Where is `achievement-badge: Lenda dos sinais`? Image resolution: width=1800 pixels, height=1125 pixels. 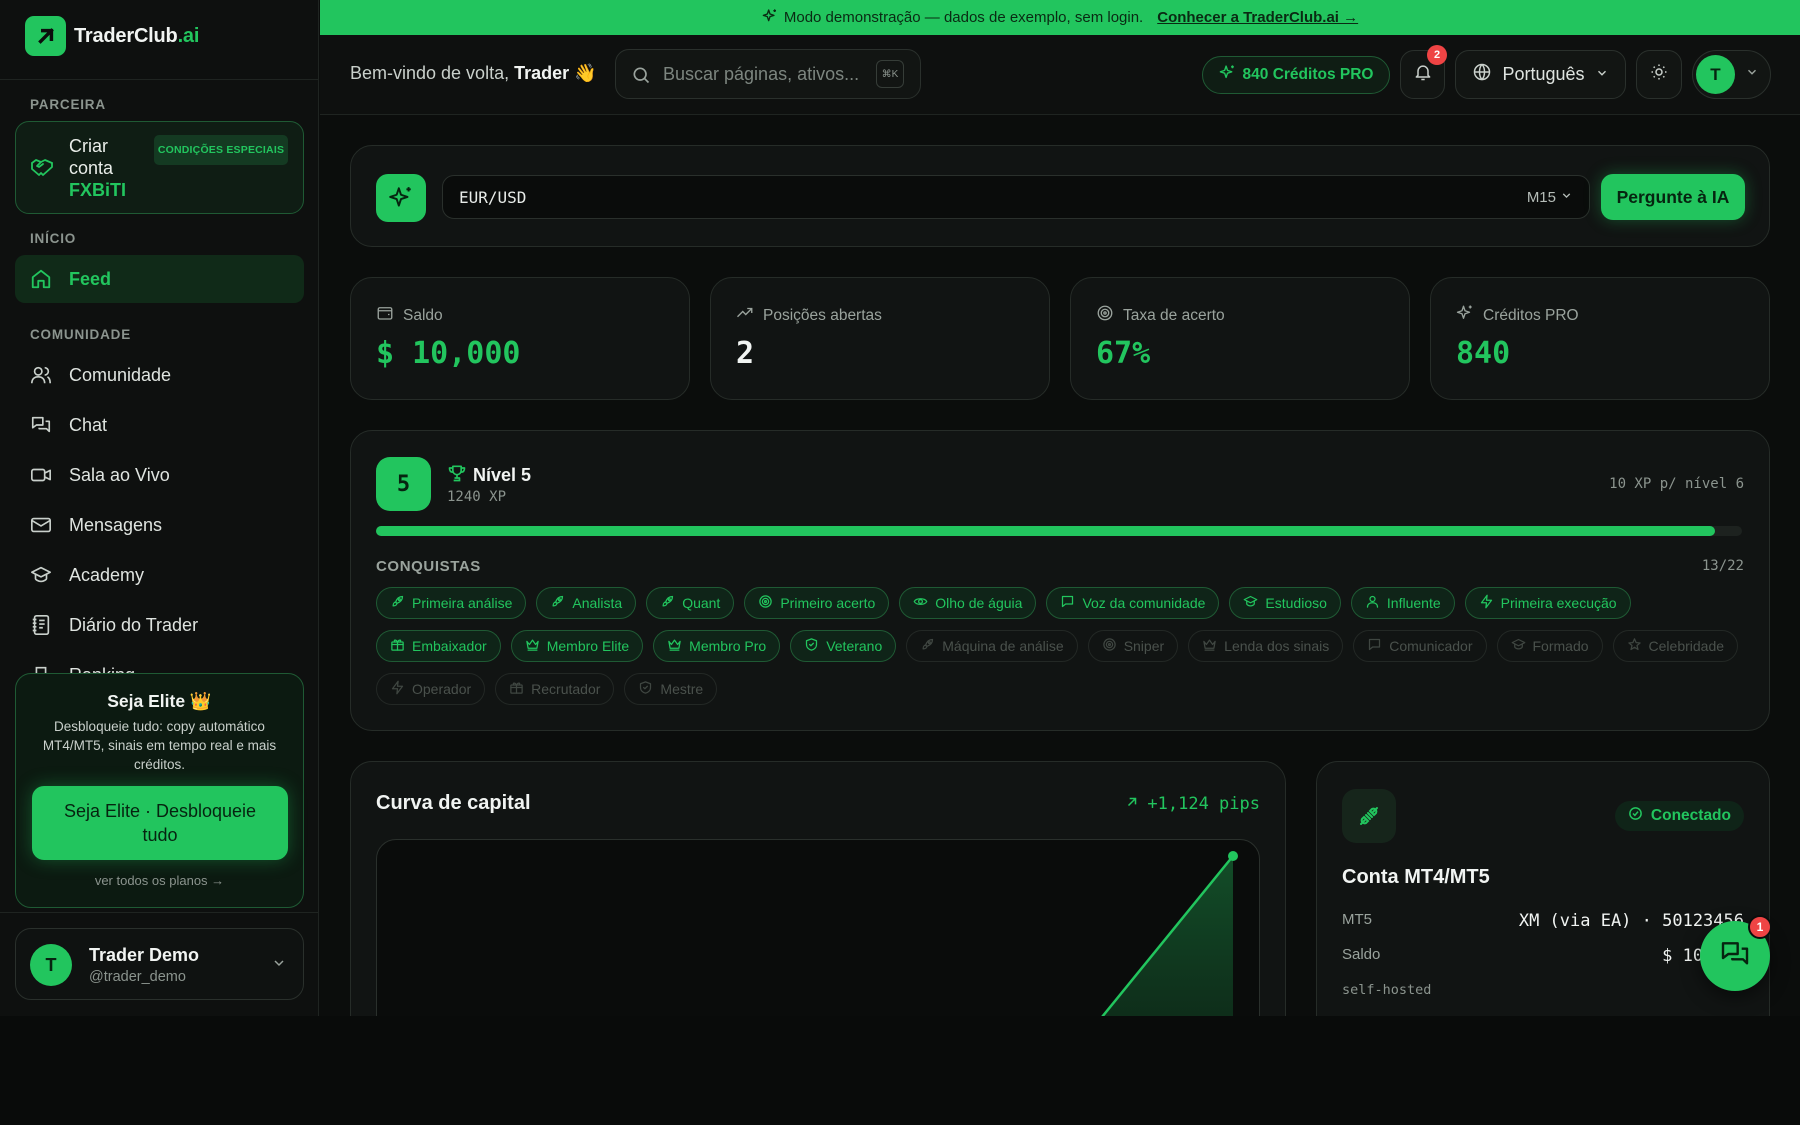
achievement-badge: Lenda dos sinais is located at coordinates (1266, 646).